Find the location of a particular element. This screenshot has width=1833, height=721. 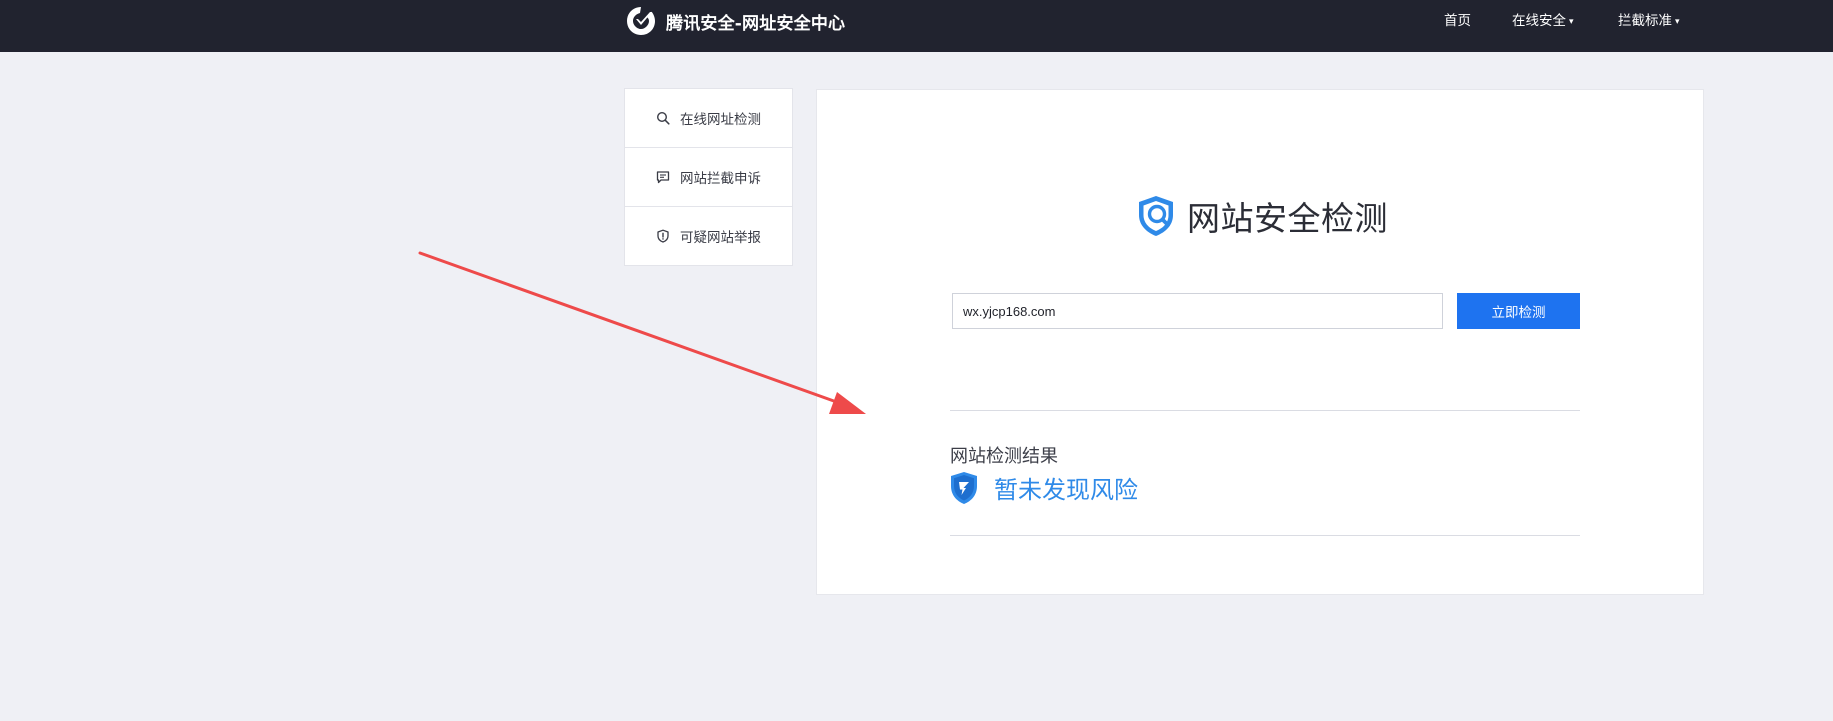

sidebar-item-url-check: 在线网址检测 is located at coordinates (708, 118).